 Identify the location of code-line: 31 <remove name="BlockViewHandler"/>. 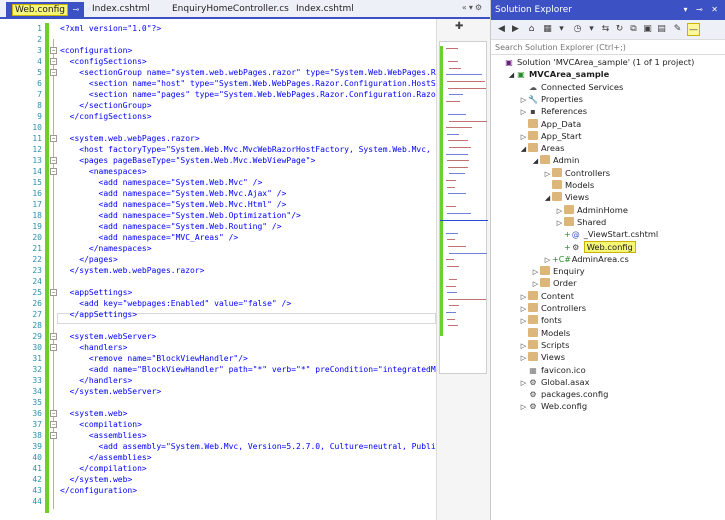
(218, 358).